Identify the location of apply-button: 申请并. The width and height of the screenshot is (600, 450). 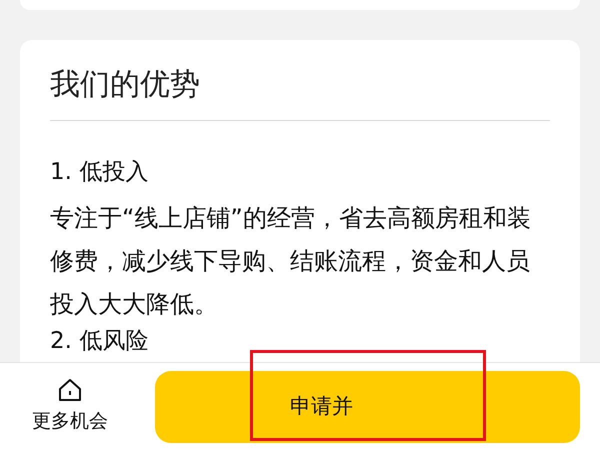
(367, 406).